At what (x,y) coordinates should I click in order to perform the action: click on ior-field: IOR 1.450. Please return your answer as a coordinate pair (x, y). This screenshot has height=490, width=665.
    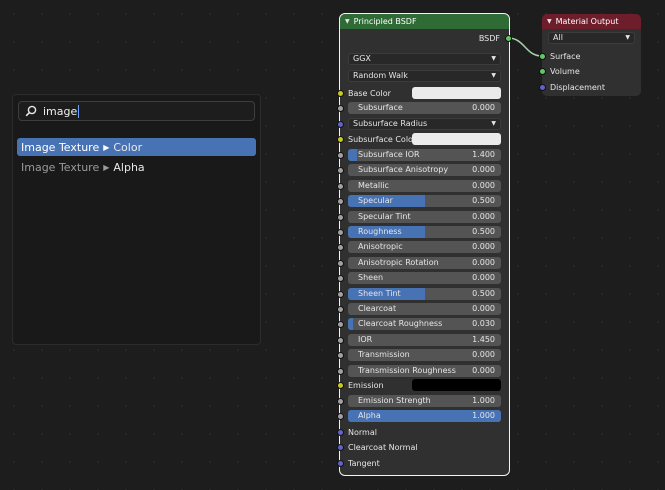
    Looking at the image, I should click on (424, 340).